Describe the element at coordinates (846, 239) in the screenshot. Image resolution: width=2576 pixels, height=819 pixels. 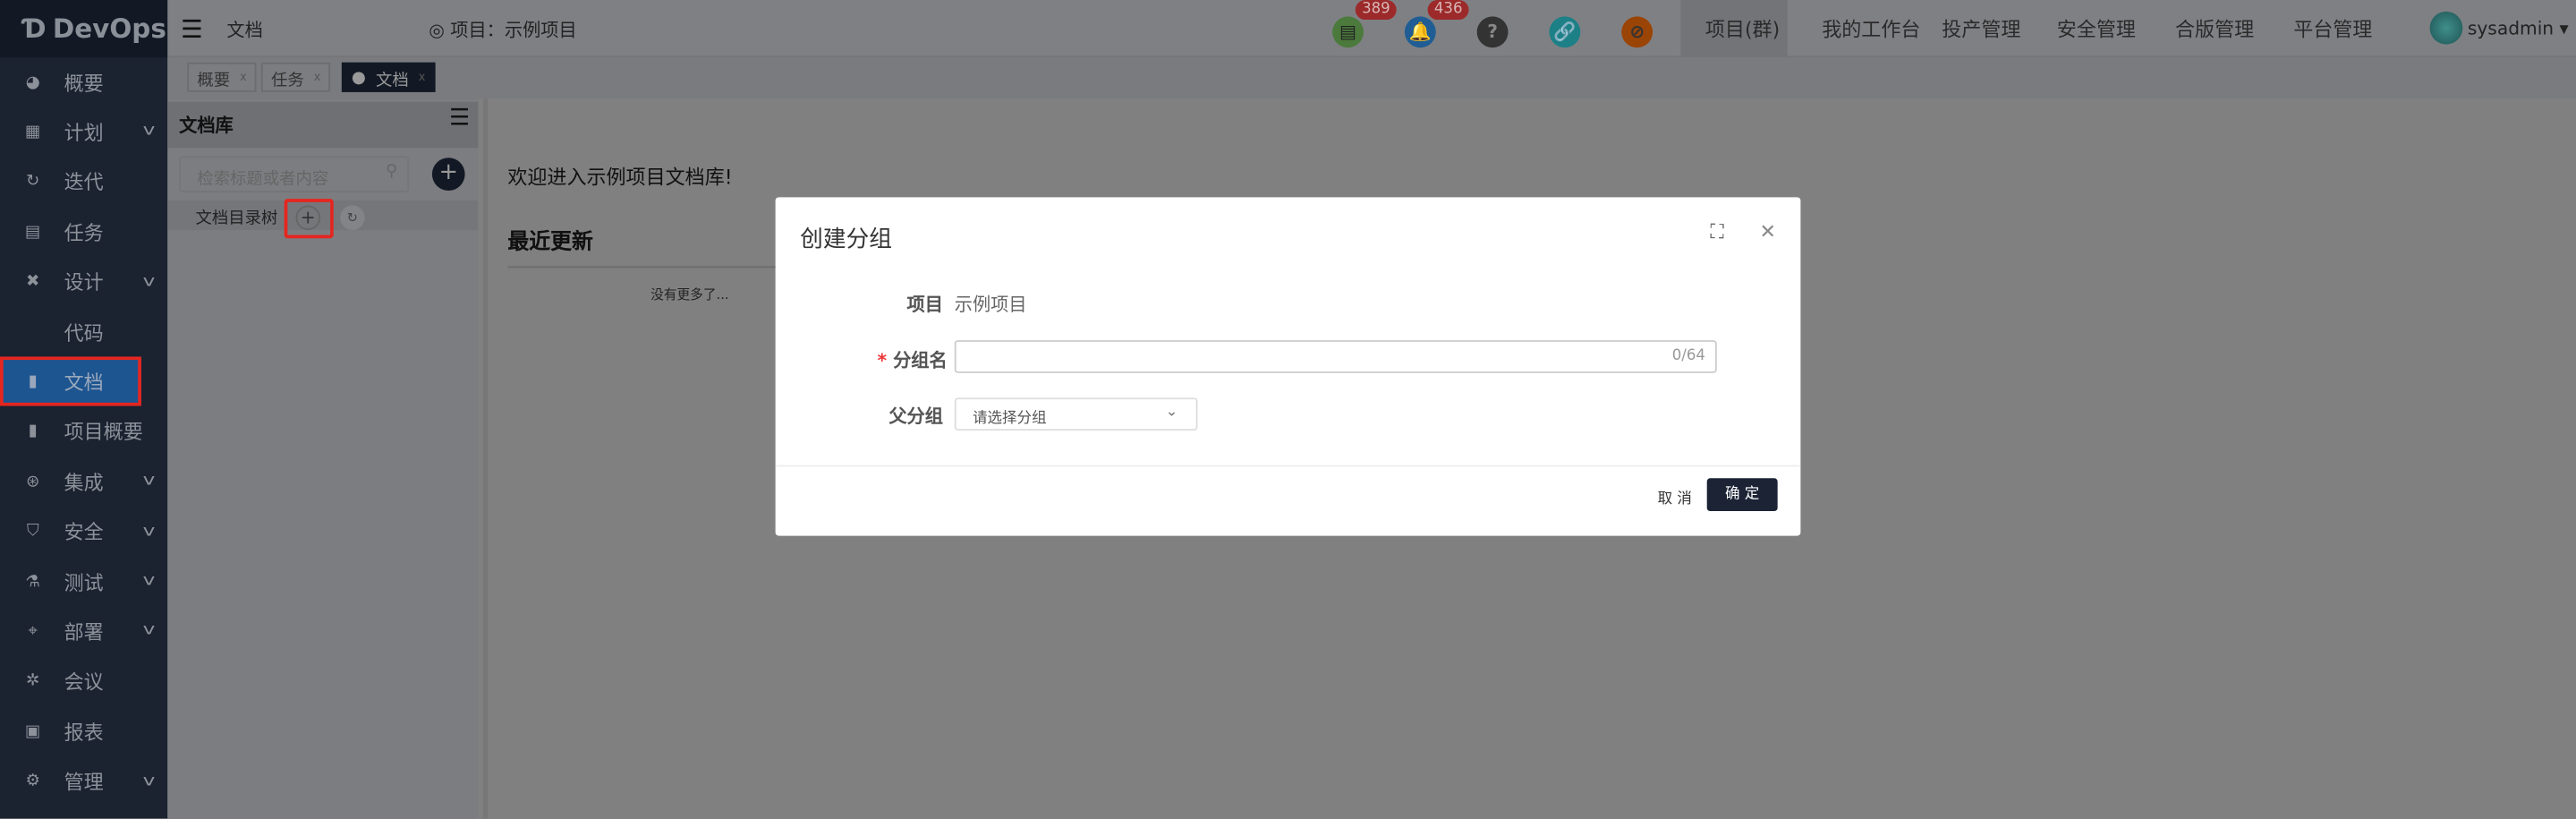
I see `dialog-title: 创建分组` at that location.